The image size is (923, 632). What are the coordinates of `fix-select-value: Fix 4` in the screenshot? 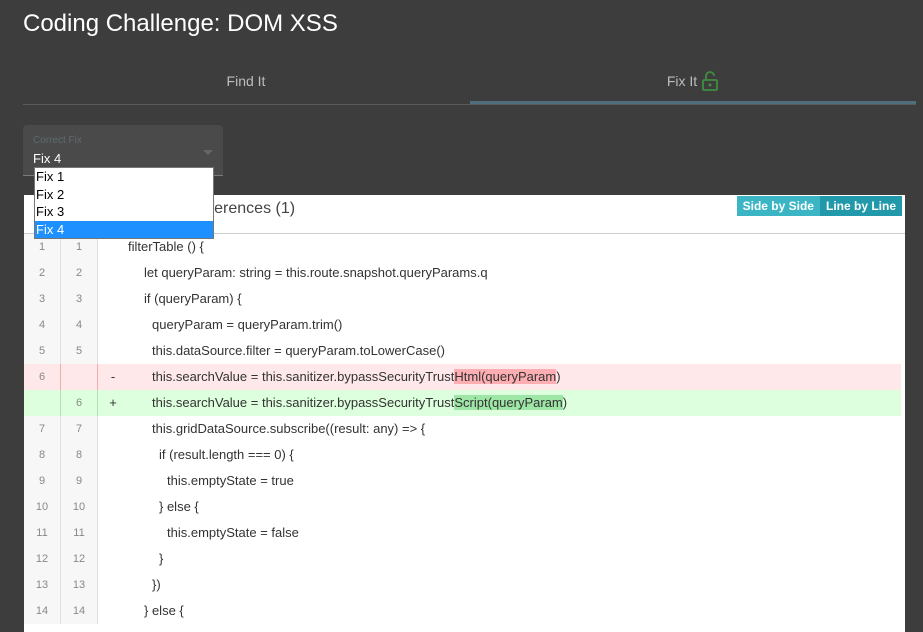 It's located at (47, 158).